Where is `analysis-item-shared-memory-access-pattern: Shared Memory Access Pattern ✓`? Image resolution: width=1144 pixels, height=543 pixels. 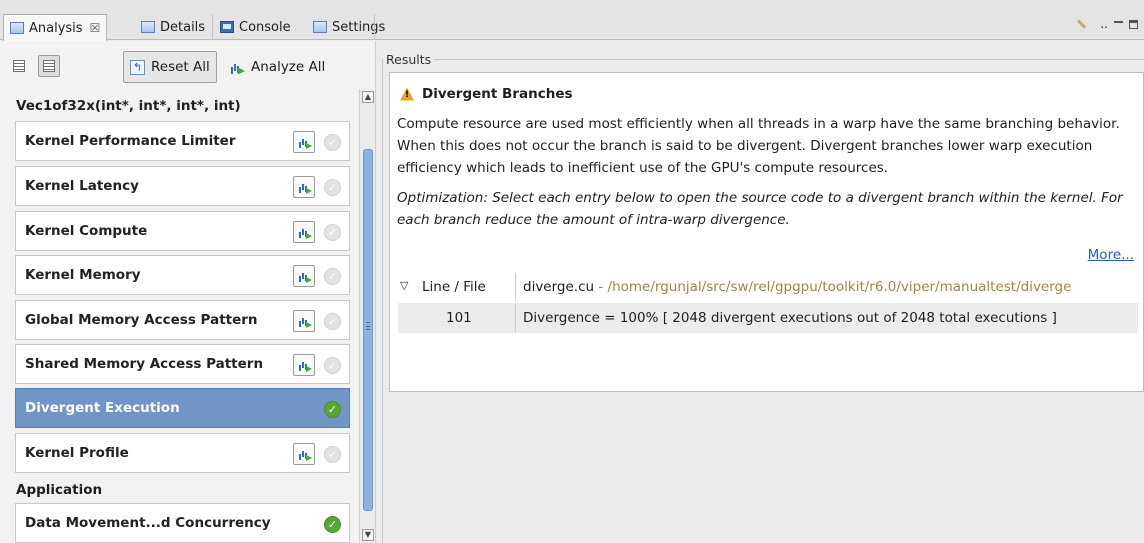 analysis-item-shared-memory-access-pattern: Shared Memory Access Pattern ✓ is located at coordinates (182, 364).